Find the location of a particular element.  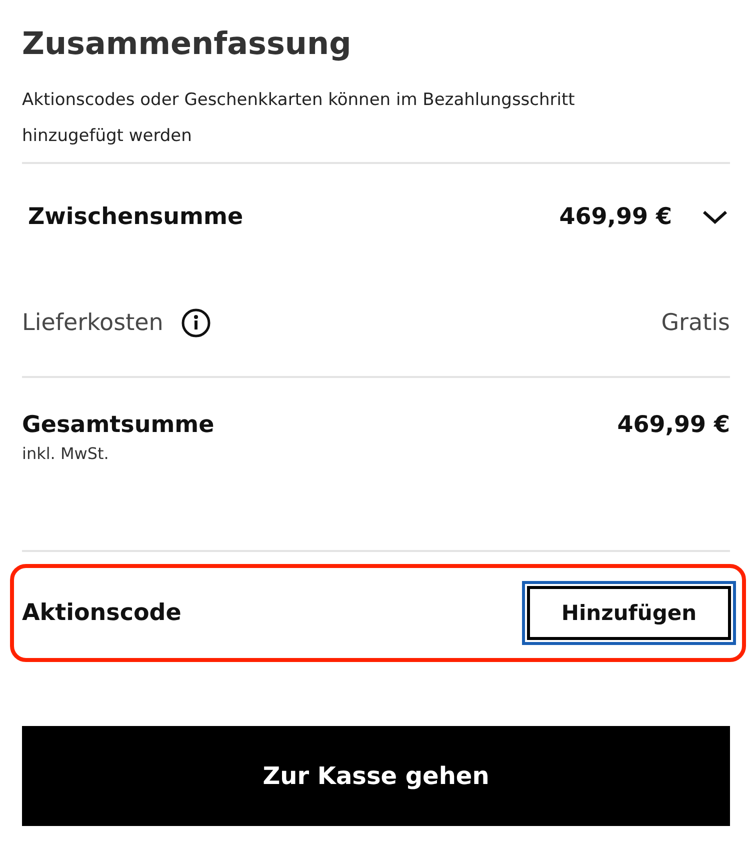

summary-title: Zusammenfassung is located at coordinates (187, 44).